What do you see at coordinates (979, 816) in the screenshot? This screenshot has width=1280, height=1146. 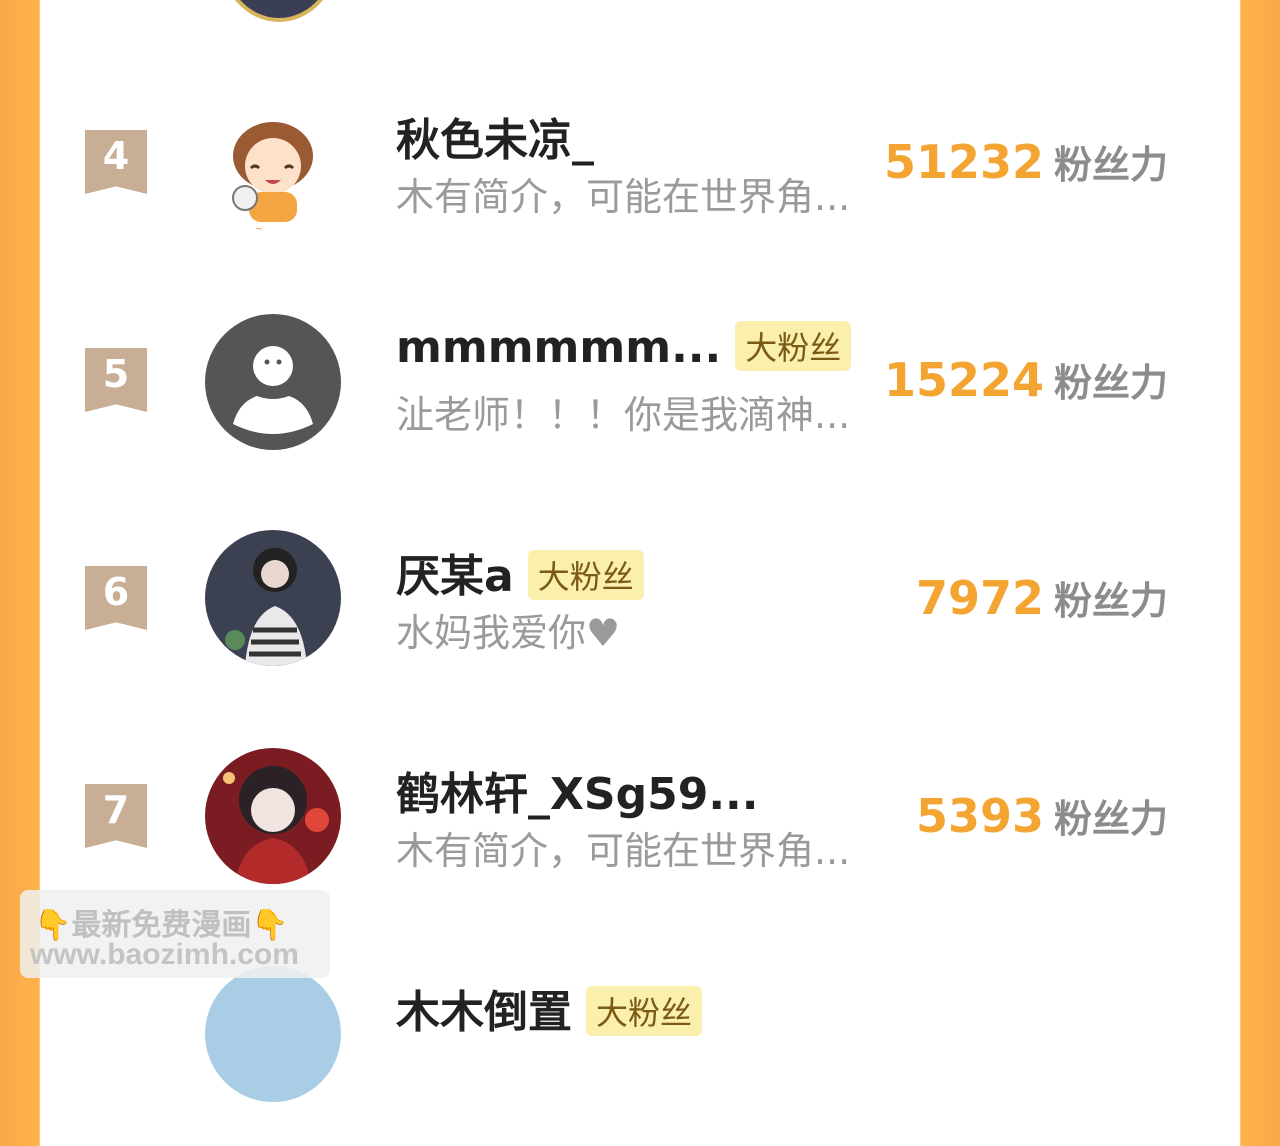 I see `score-value: 5393` at bounding box center [979, 816].